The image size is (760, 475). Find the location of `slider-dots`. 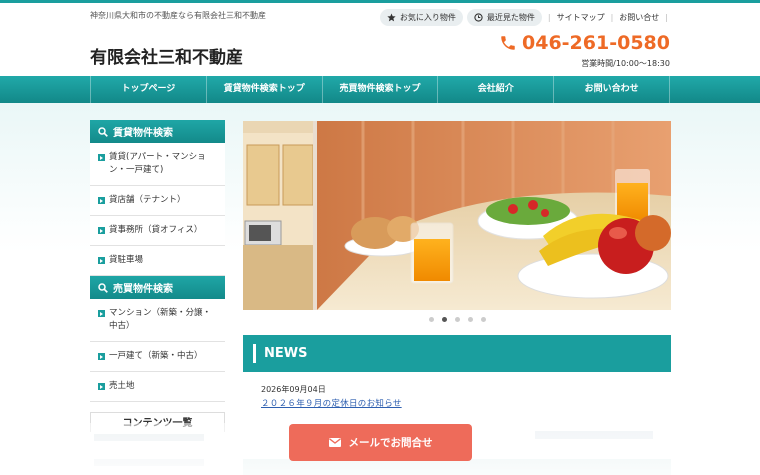

slider-dots is located at coordinates (457, 319).